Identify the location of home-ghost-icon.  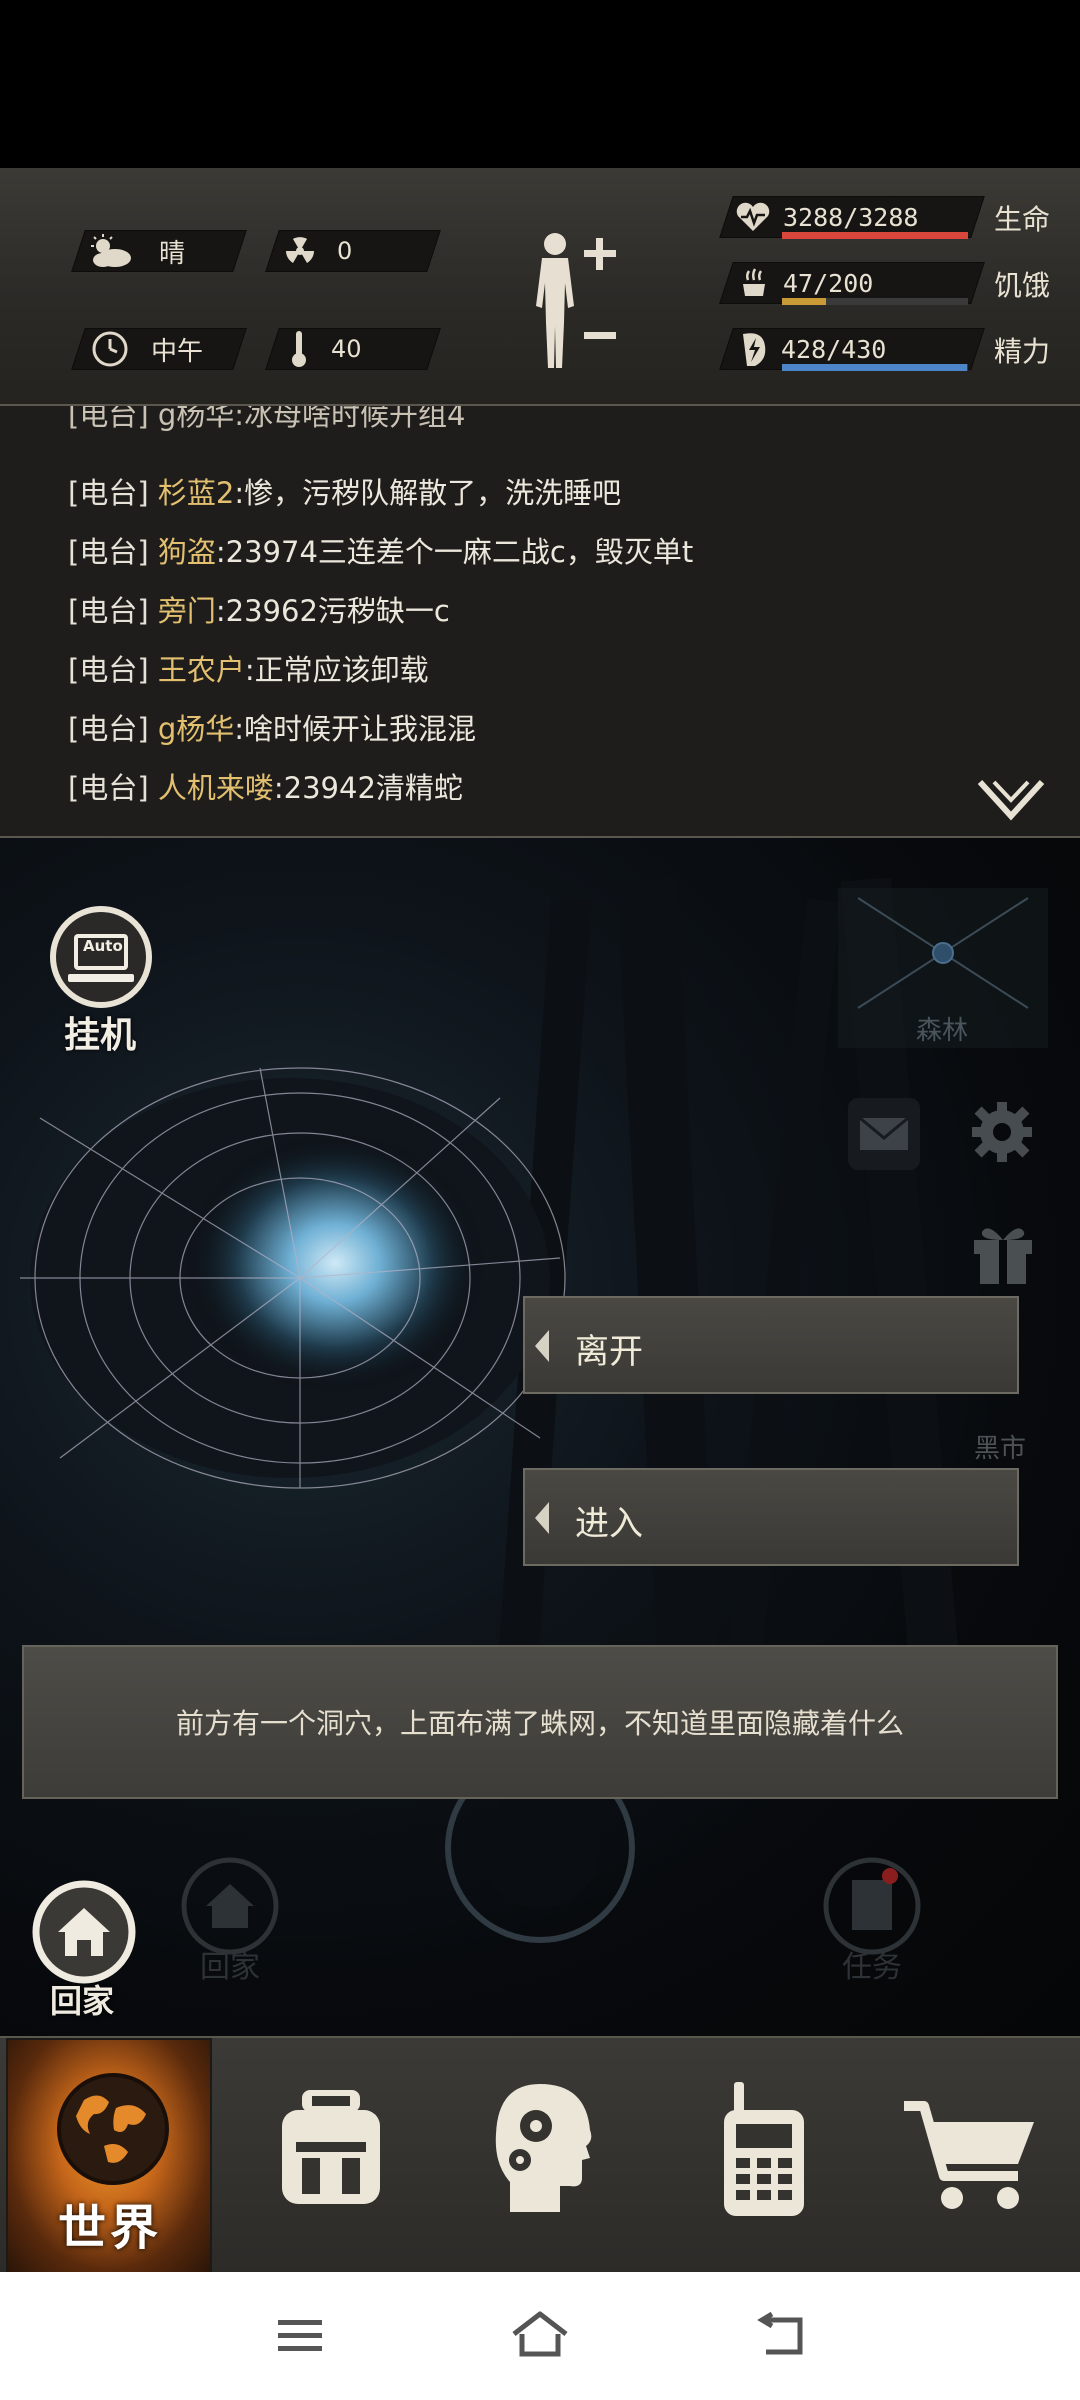
(230, 1906).